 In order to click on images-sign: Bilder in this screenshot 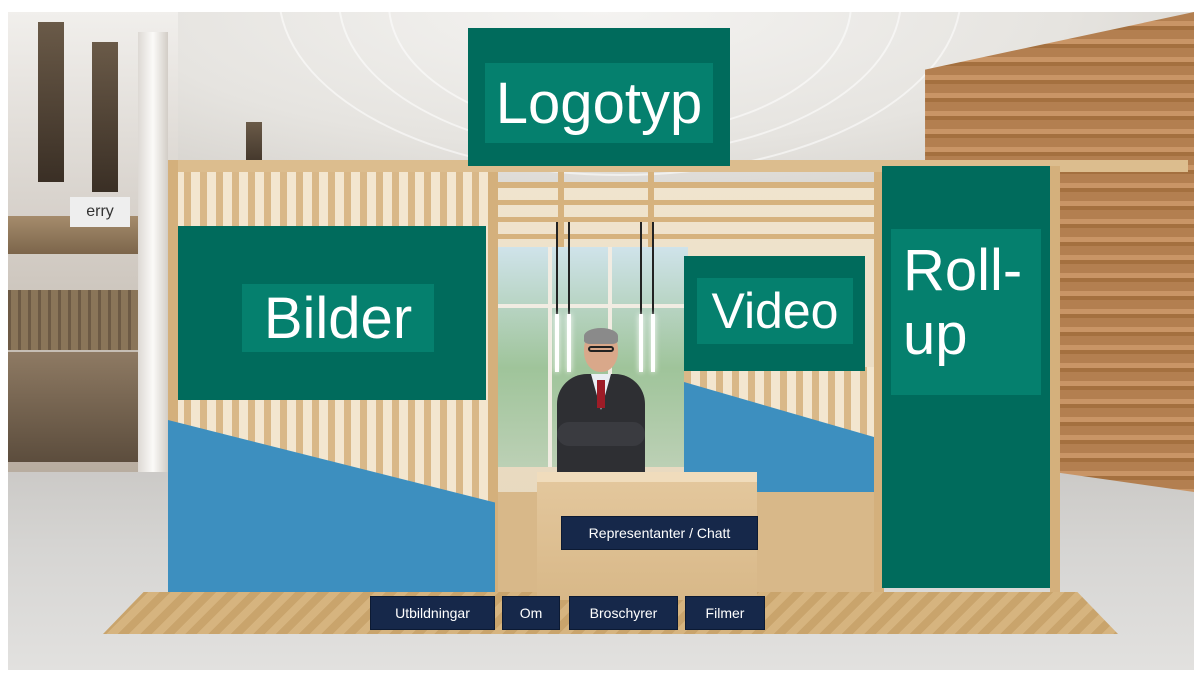, I will do `click(332, 313)`.